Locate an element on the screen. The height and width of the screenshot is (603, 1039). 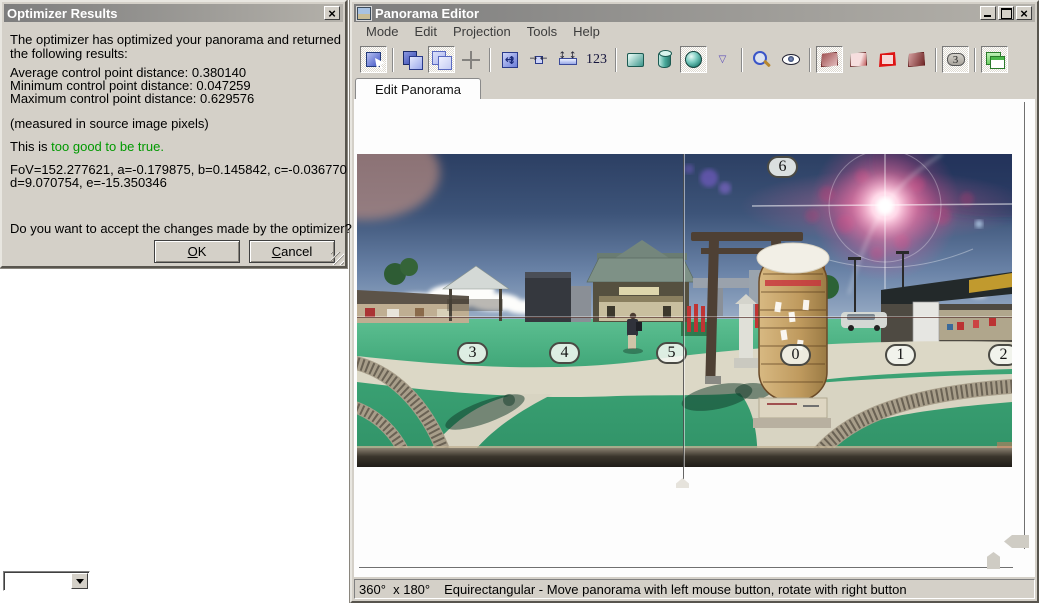
crosshair-icon is located at coordinates (470, 59).